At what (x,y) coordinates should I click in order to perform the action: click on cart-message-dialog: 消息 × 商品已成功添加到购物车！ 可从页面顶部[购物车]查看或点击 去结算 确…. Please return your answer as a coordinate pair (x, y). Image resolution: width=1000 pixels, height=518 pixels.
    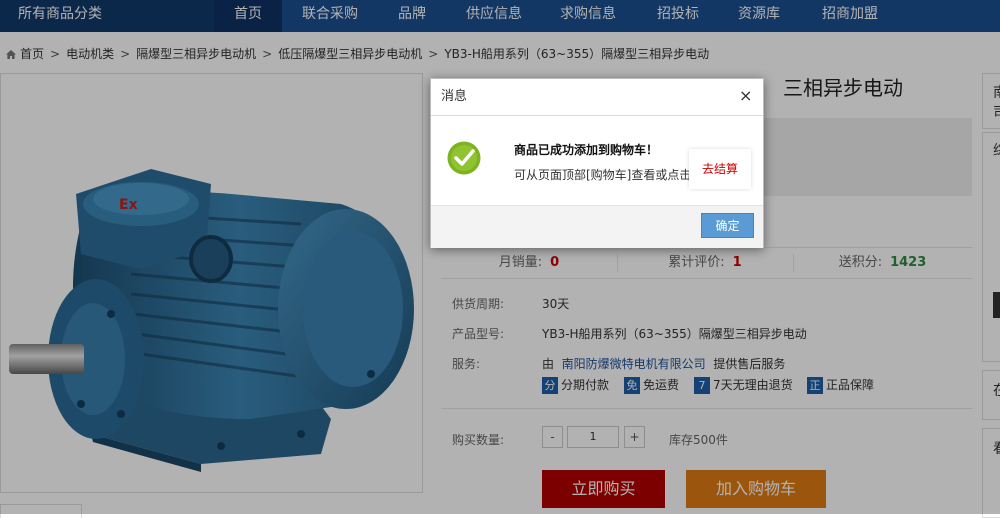
    Looking at the image, I should click on (597, 163).